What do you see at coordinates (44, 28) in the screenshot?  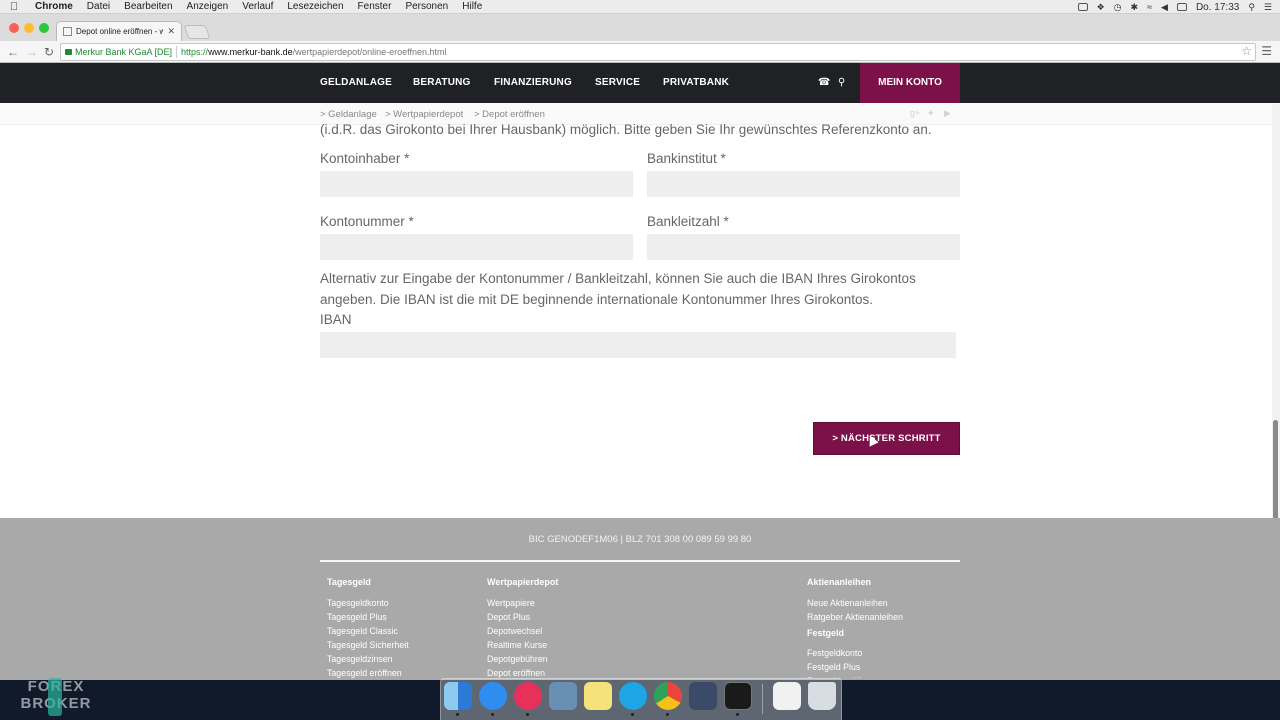 I see `window-maximize-button` at bounding box center [44, 28].